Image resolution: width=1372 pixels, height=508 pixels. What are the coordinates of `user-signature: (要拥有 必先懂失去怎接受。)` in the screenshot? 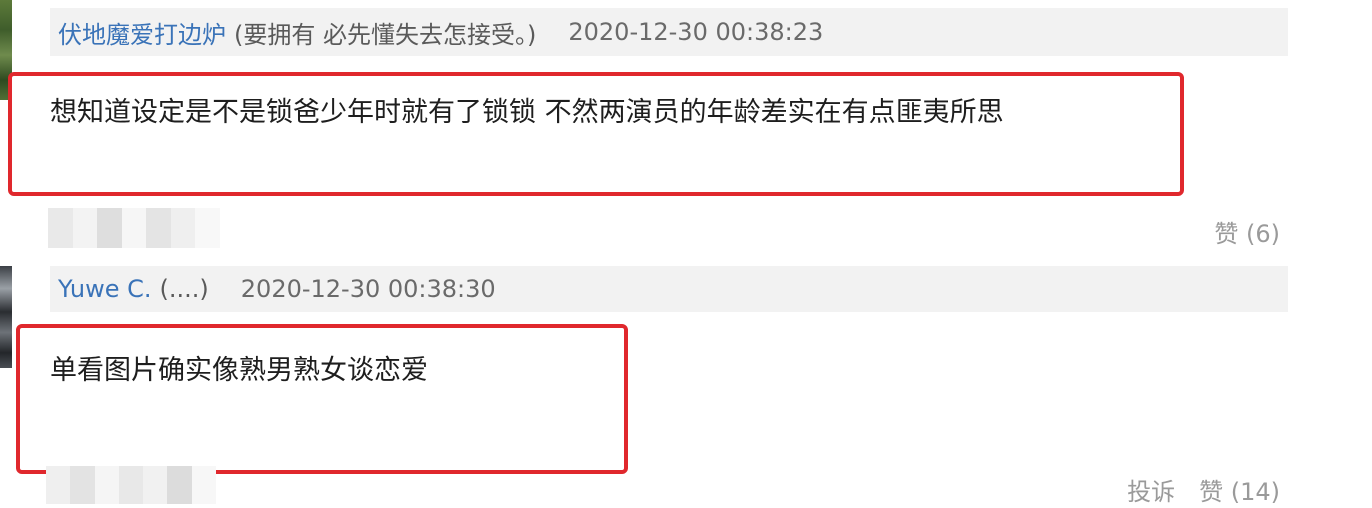 It's located at (385, 34).